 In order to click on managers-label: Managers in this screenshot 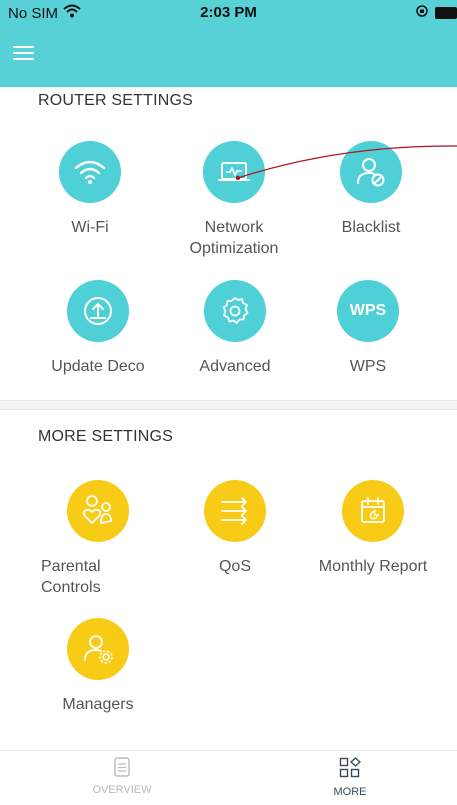, I will do `click(98, 704)`.